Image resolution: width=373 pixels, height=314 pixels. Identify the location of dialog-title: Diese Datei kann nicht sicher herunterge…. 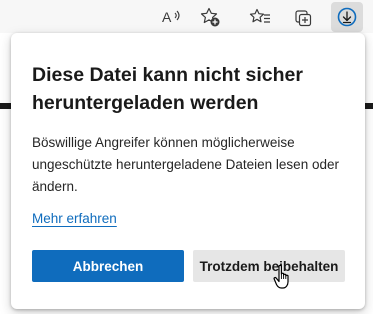
(167, 89).